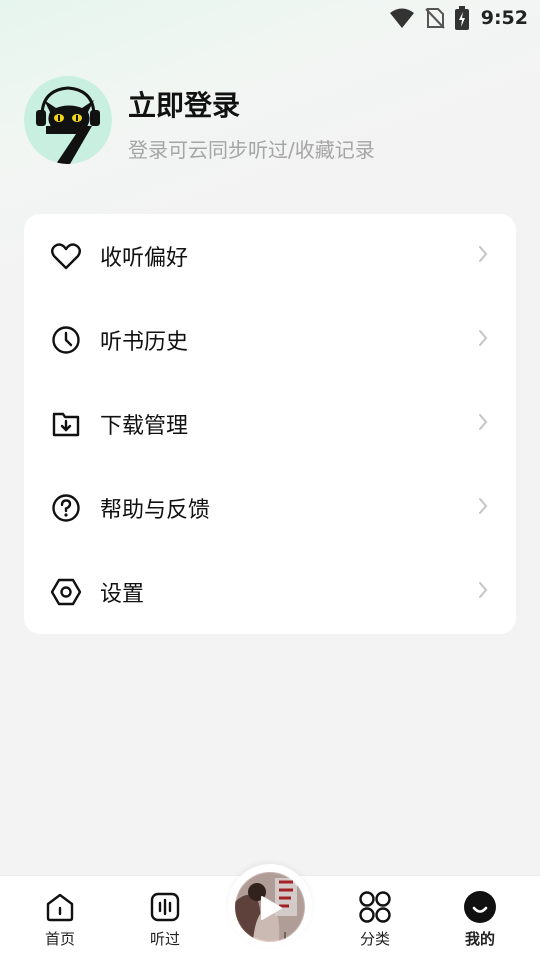 The height and width of the screenshot is (960, 540). I want to click on menu-item-label: 设置, so click(122, 594).